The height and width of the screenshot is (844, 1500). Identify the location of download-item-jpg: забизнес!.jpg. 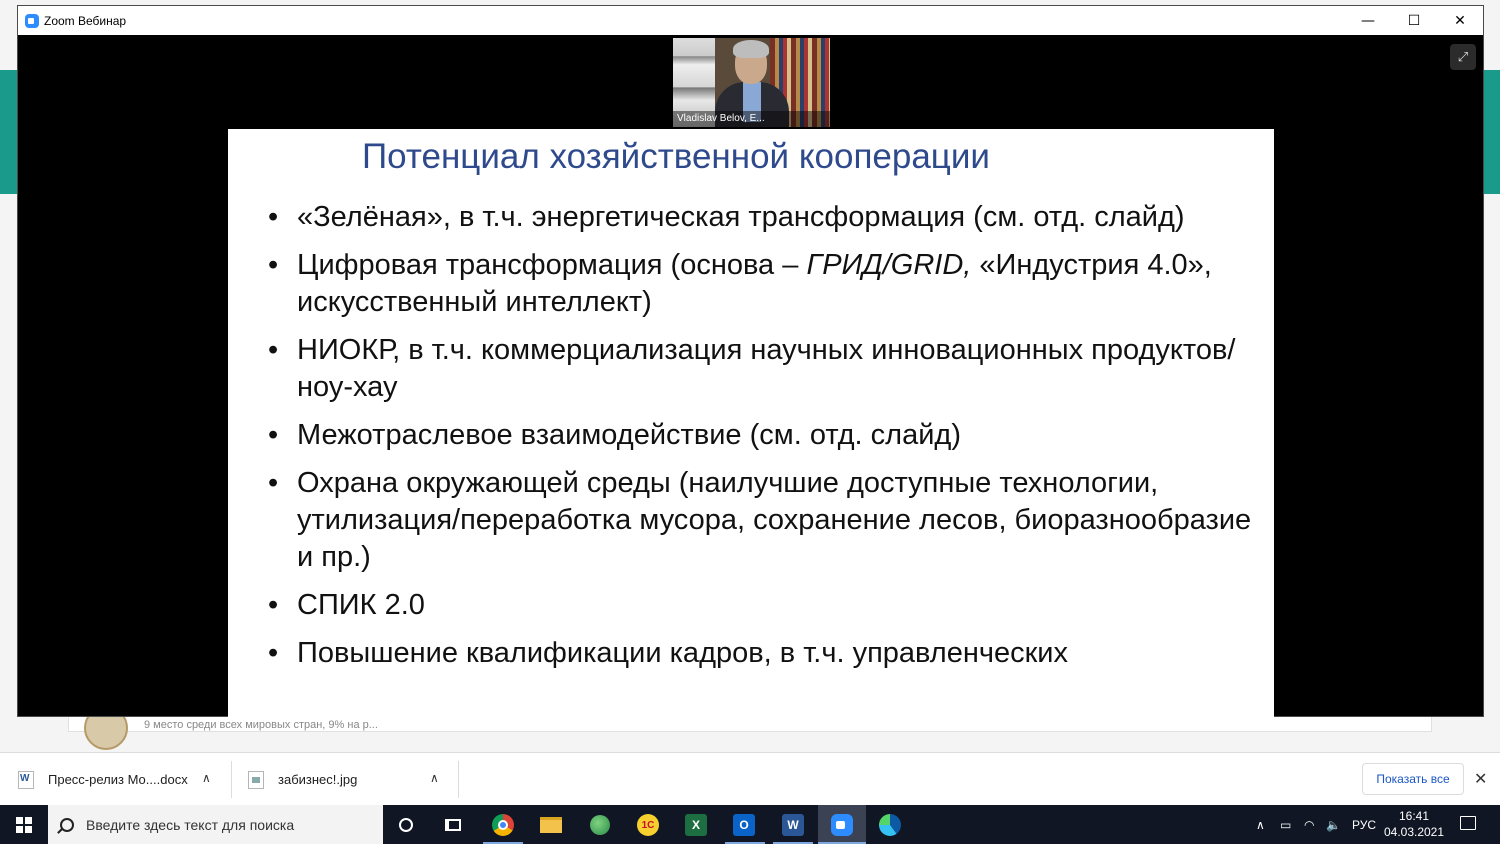
(302, 779).